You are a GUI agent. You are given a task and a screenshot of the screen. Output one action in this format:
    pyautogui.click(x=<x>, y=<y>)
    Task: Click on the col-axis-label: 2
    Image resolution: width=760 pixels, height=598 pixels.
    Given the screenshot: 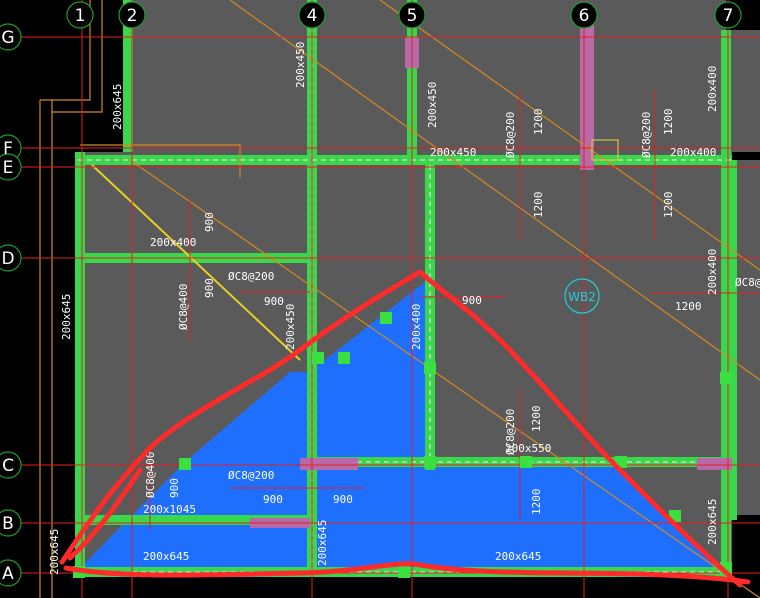 What is the action you would take?
    pyautogui.click(x=132, y=16)
    